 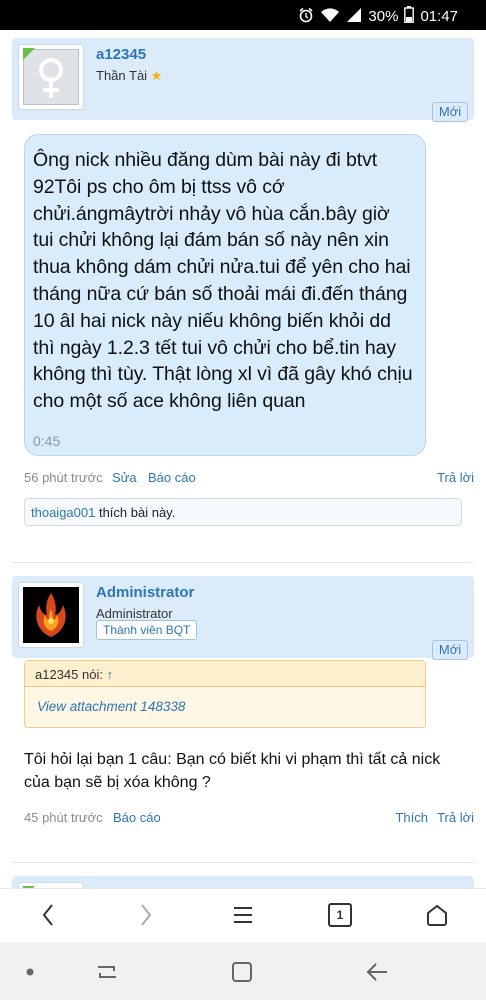 I want to click on edit-link: Sửa, so click(x=124, y=477).